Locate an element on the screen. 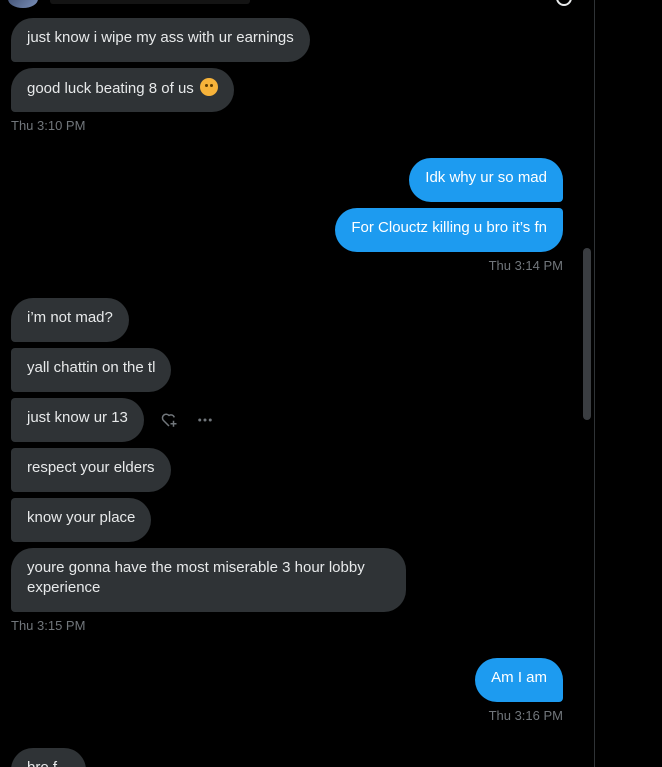  message-text: just know i wipe my ass with ur earnings is located at coordinates (160, 37).